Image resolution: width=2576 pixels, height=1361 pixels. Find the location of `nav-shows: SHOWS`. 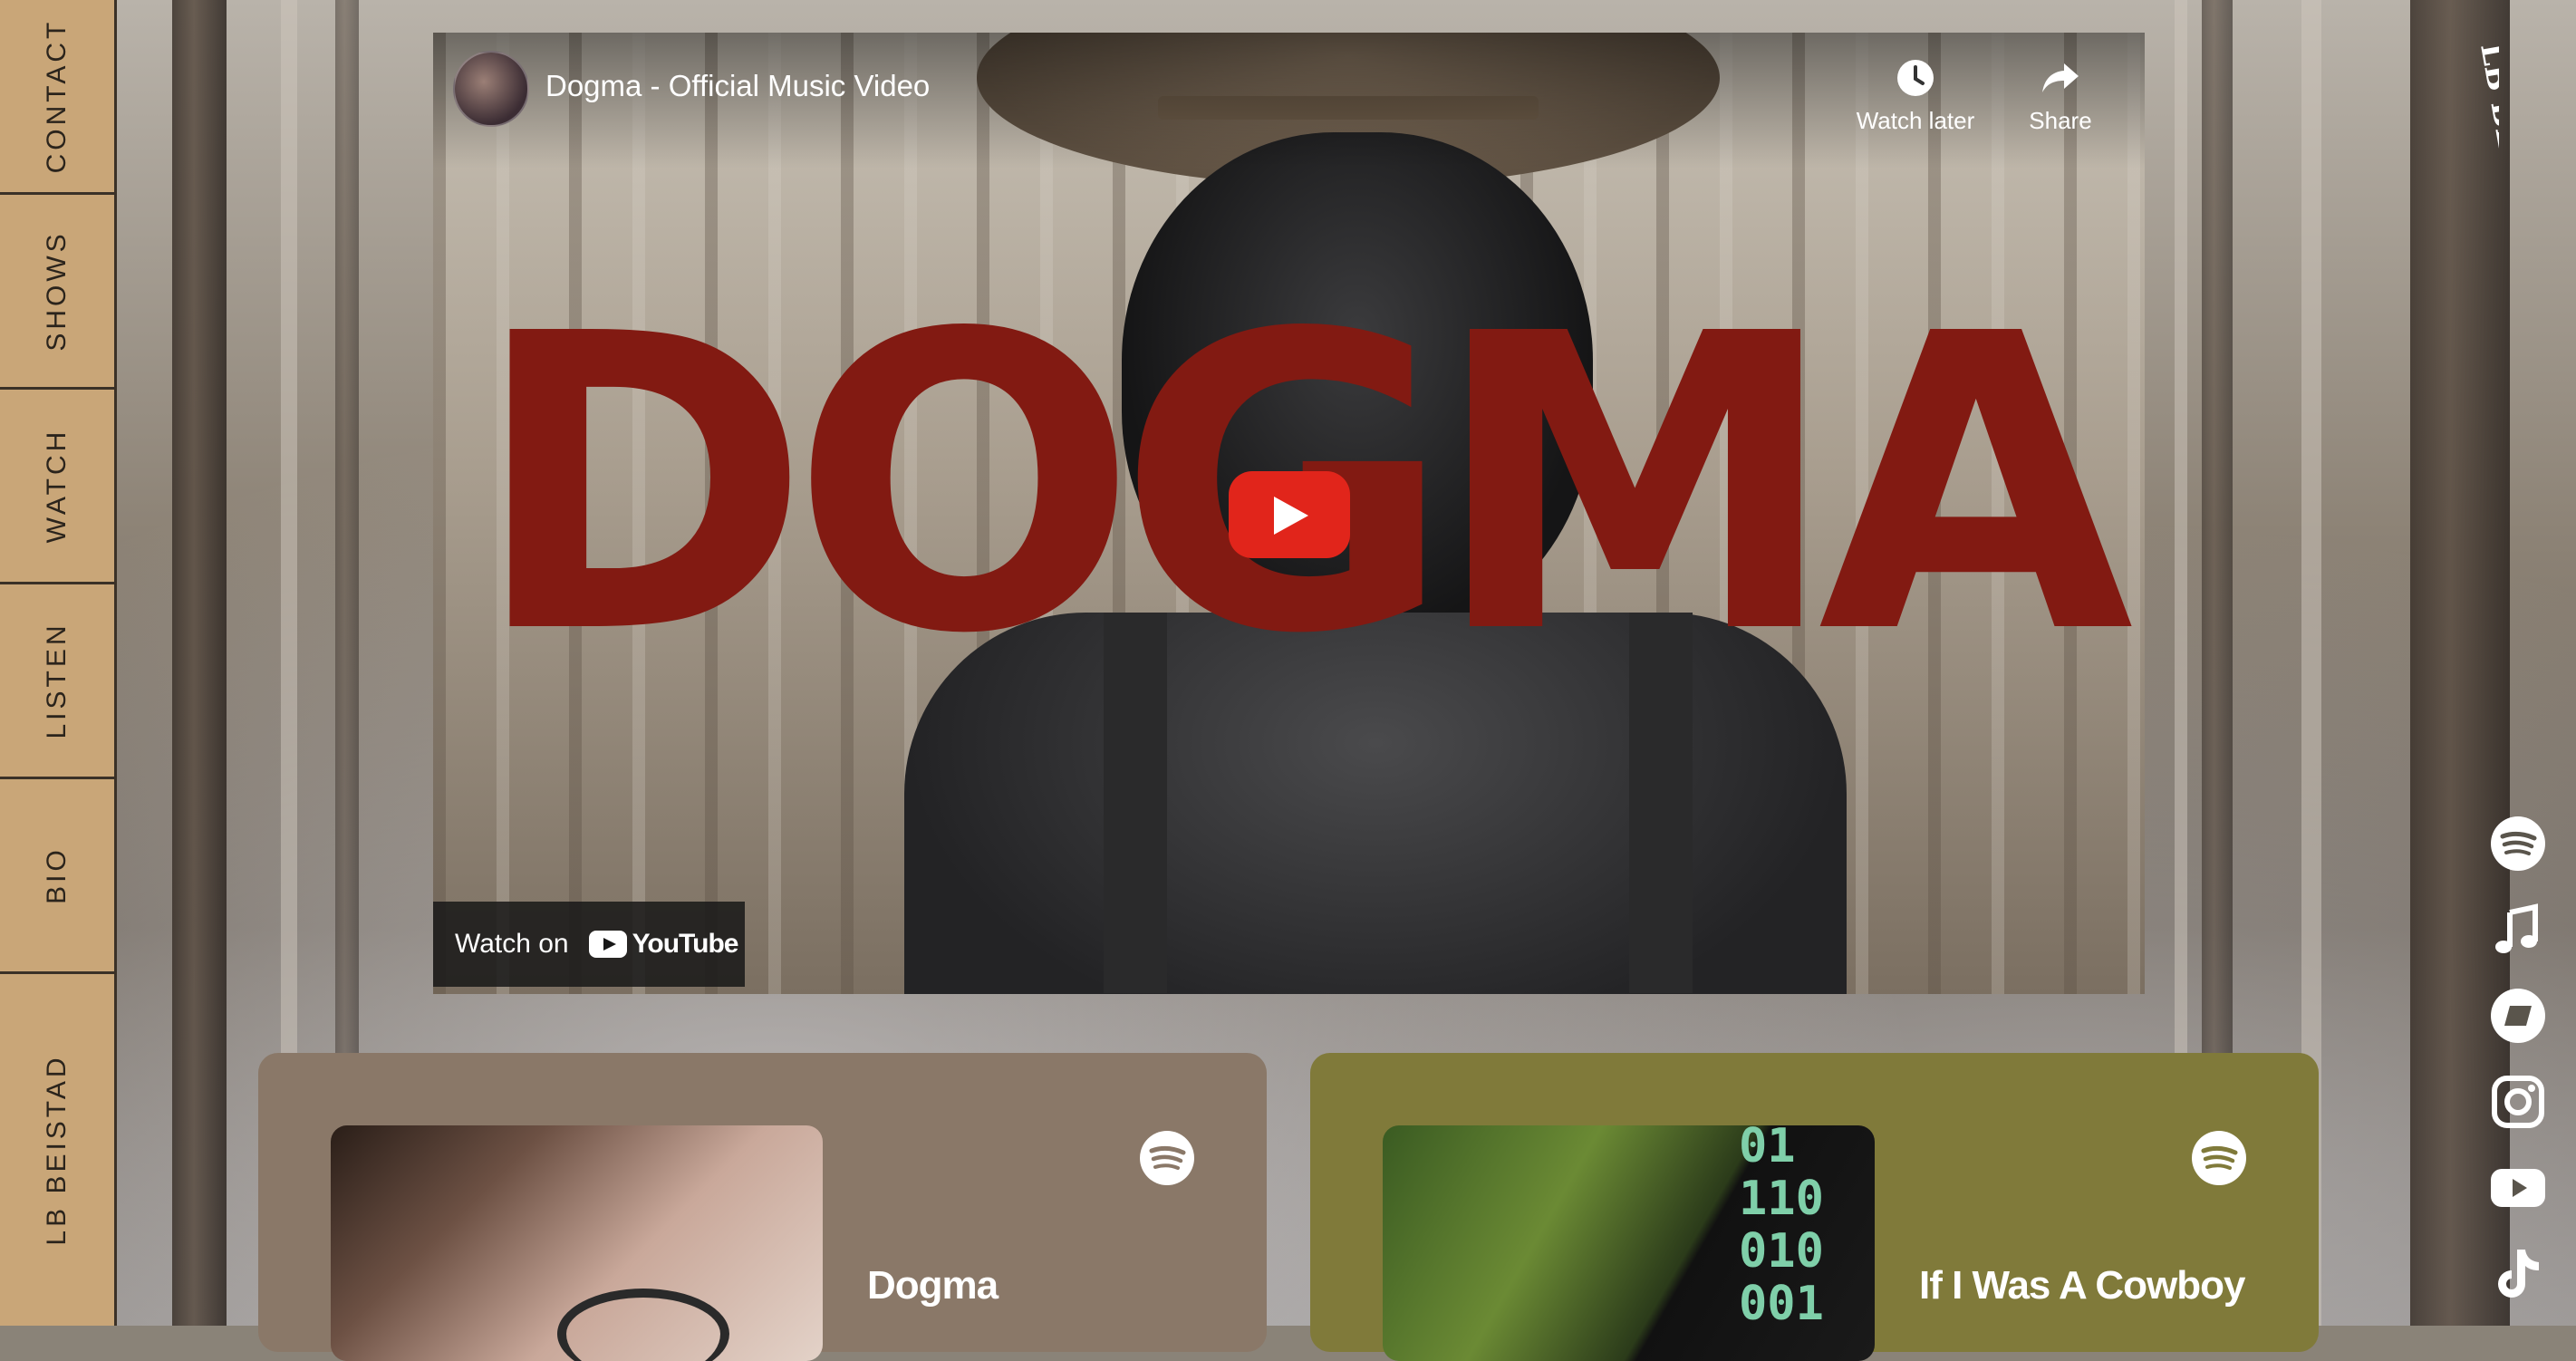

nav-shows: SHOWS is located at coordinates (57, 292).